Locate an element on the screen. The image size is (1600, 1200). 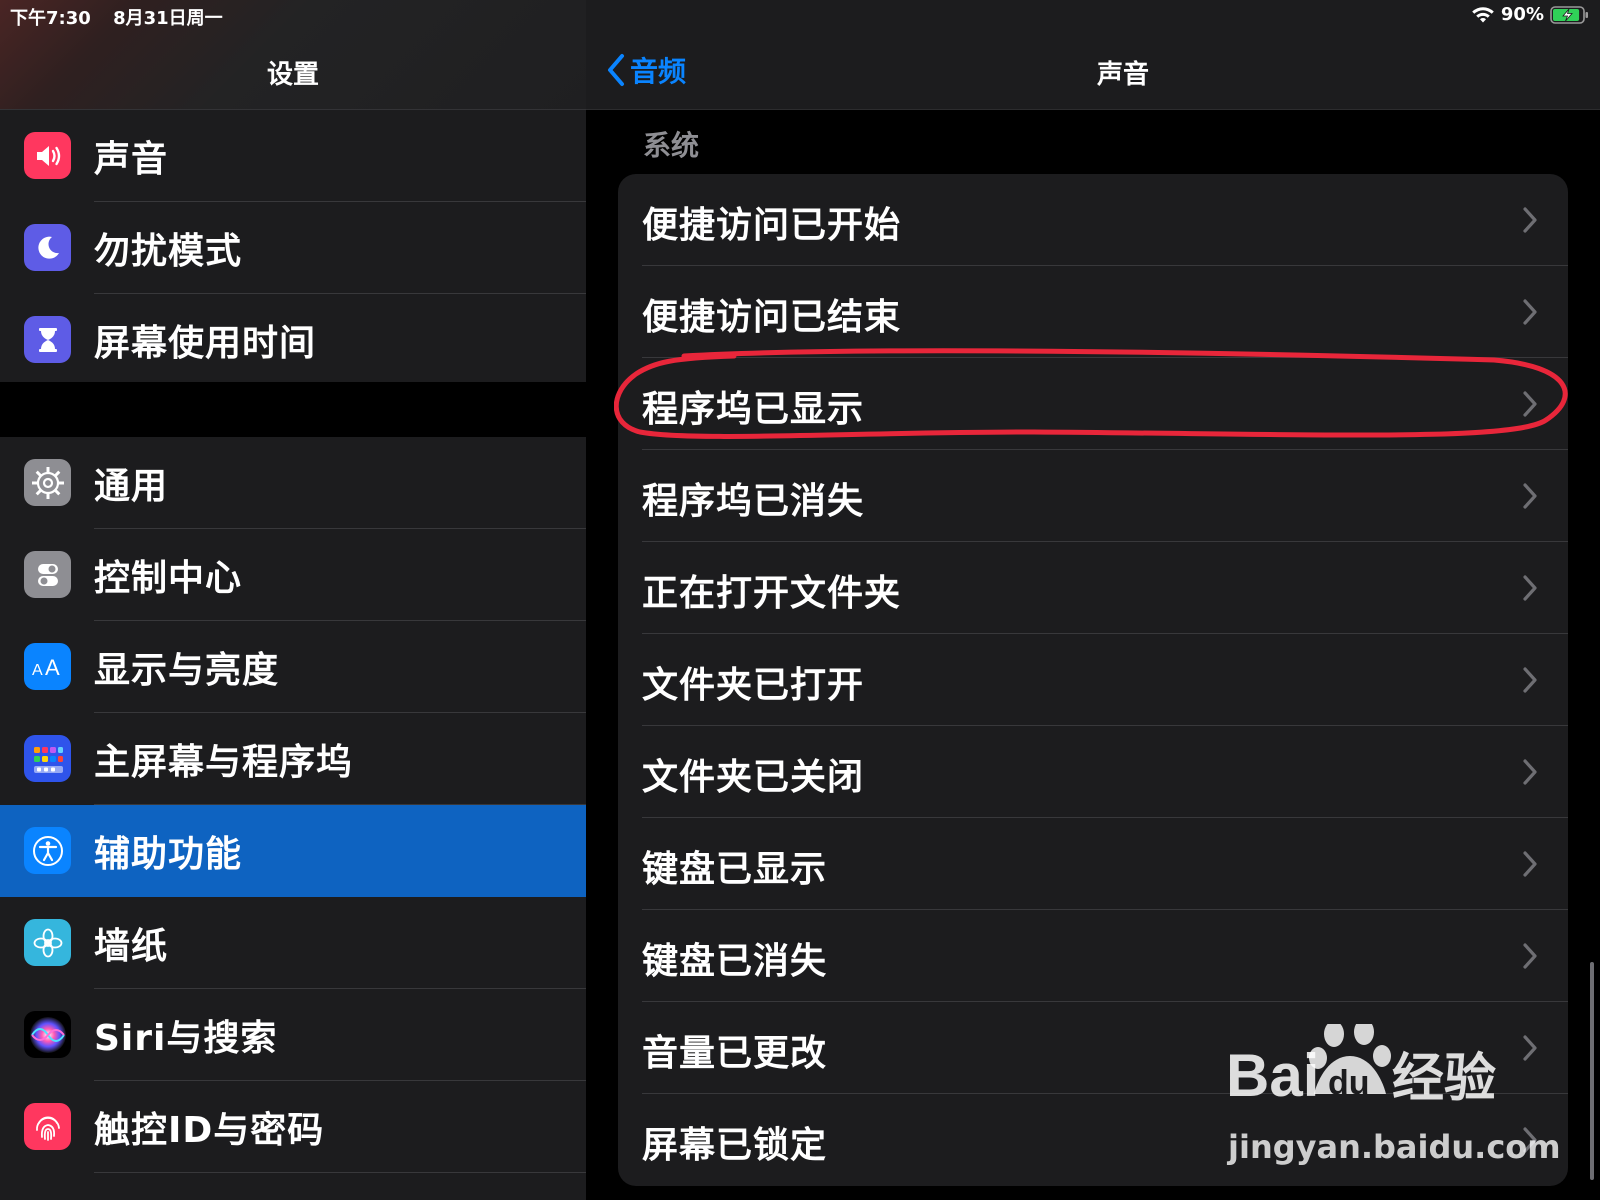
sidebar-group-gap is located at coordinates (293, 409).